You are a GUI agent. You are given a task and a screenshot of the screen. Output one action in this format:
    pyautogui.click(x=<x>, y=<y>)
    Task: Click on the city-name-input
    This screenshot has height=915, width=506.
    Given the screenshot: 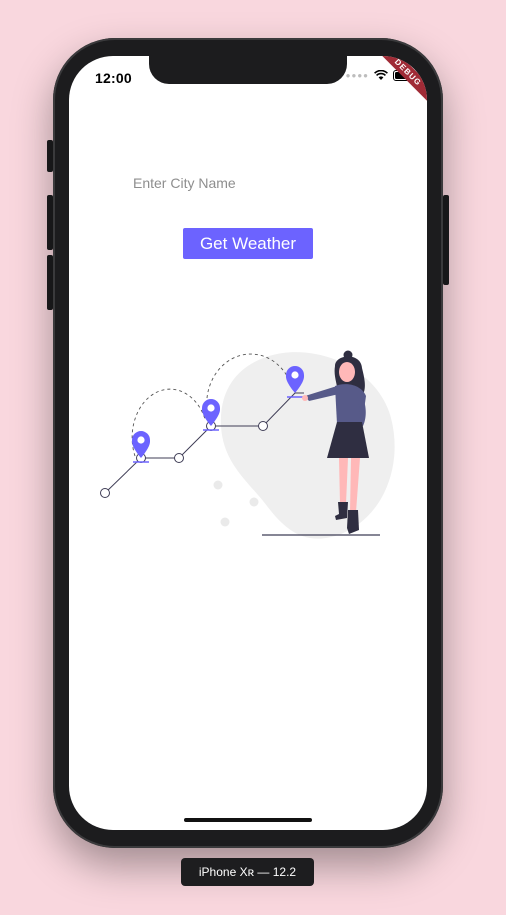 What is the action you would take?
    pyautogui.click(x=250, y=183)
    